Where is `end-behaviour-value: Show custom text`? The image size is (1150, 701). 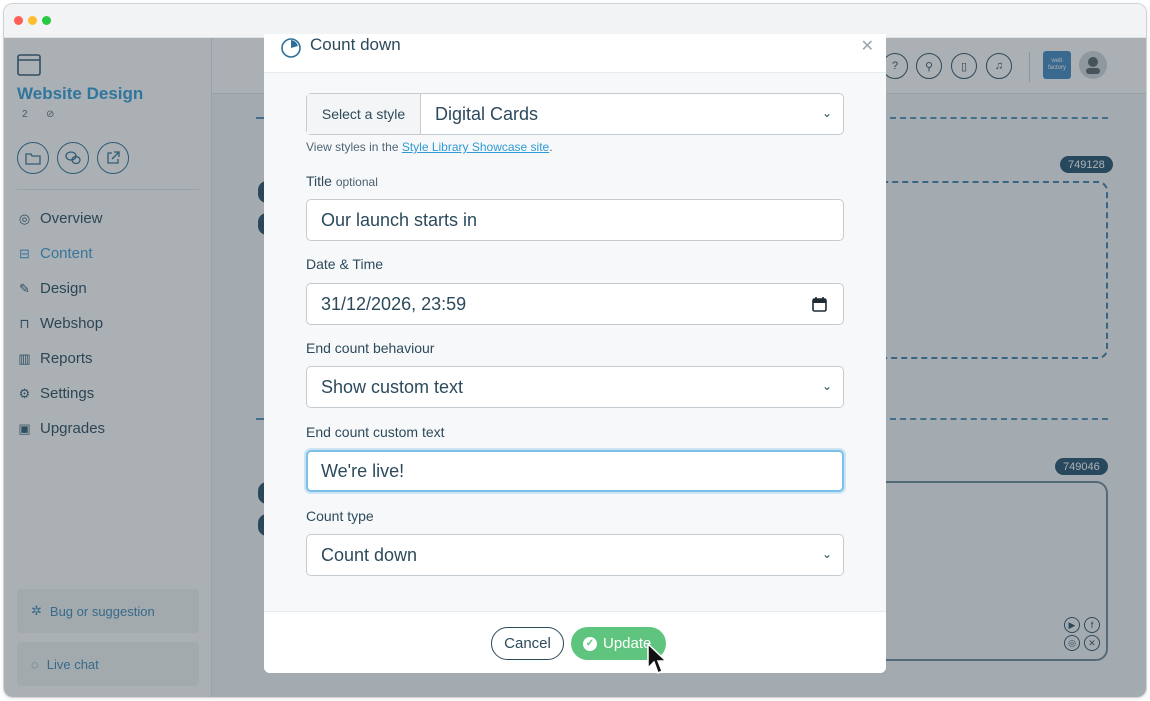
end-behaviour-value: Show custom text is located at coordinates (392, 386).